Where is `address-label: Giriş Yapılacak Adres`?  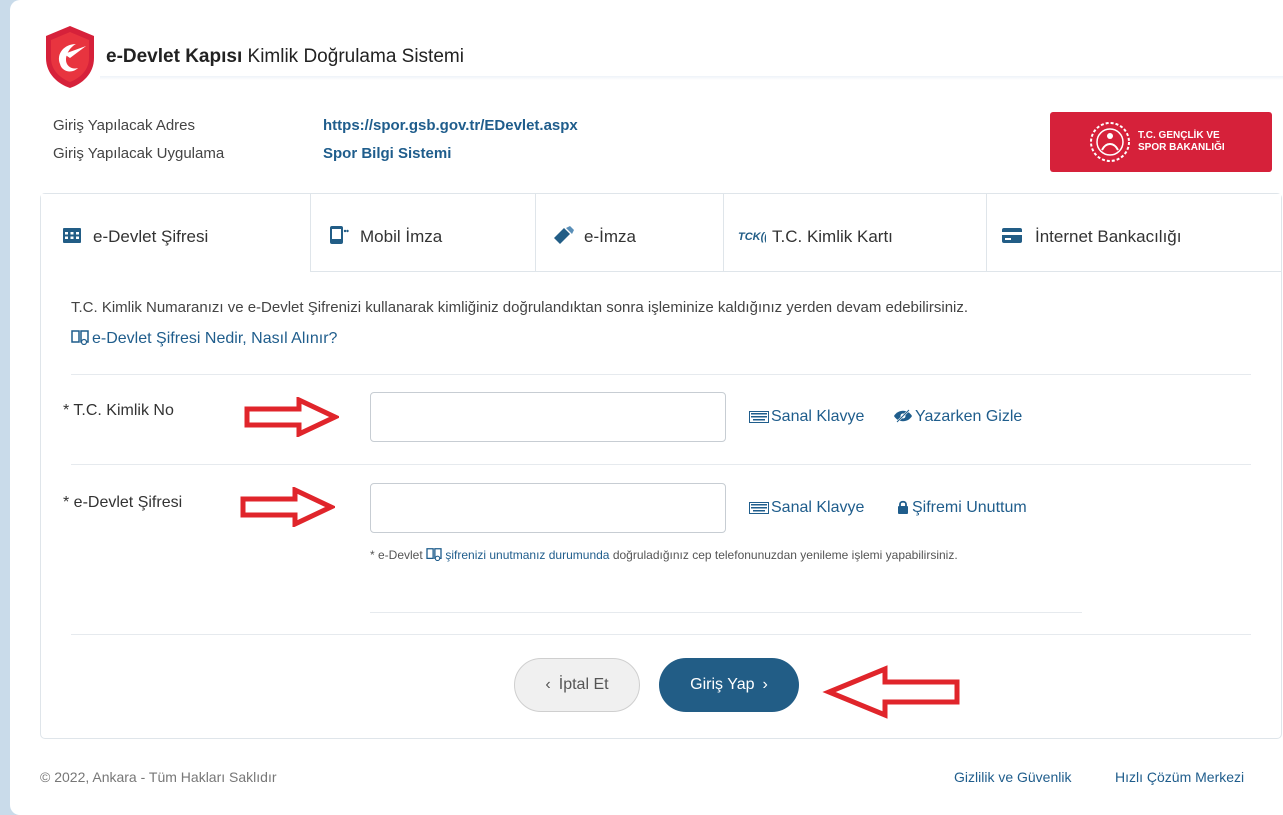
address-label: Giriş Yapılacak Adres is located at coordinates (124, 125).